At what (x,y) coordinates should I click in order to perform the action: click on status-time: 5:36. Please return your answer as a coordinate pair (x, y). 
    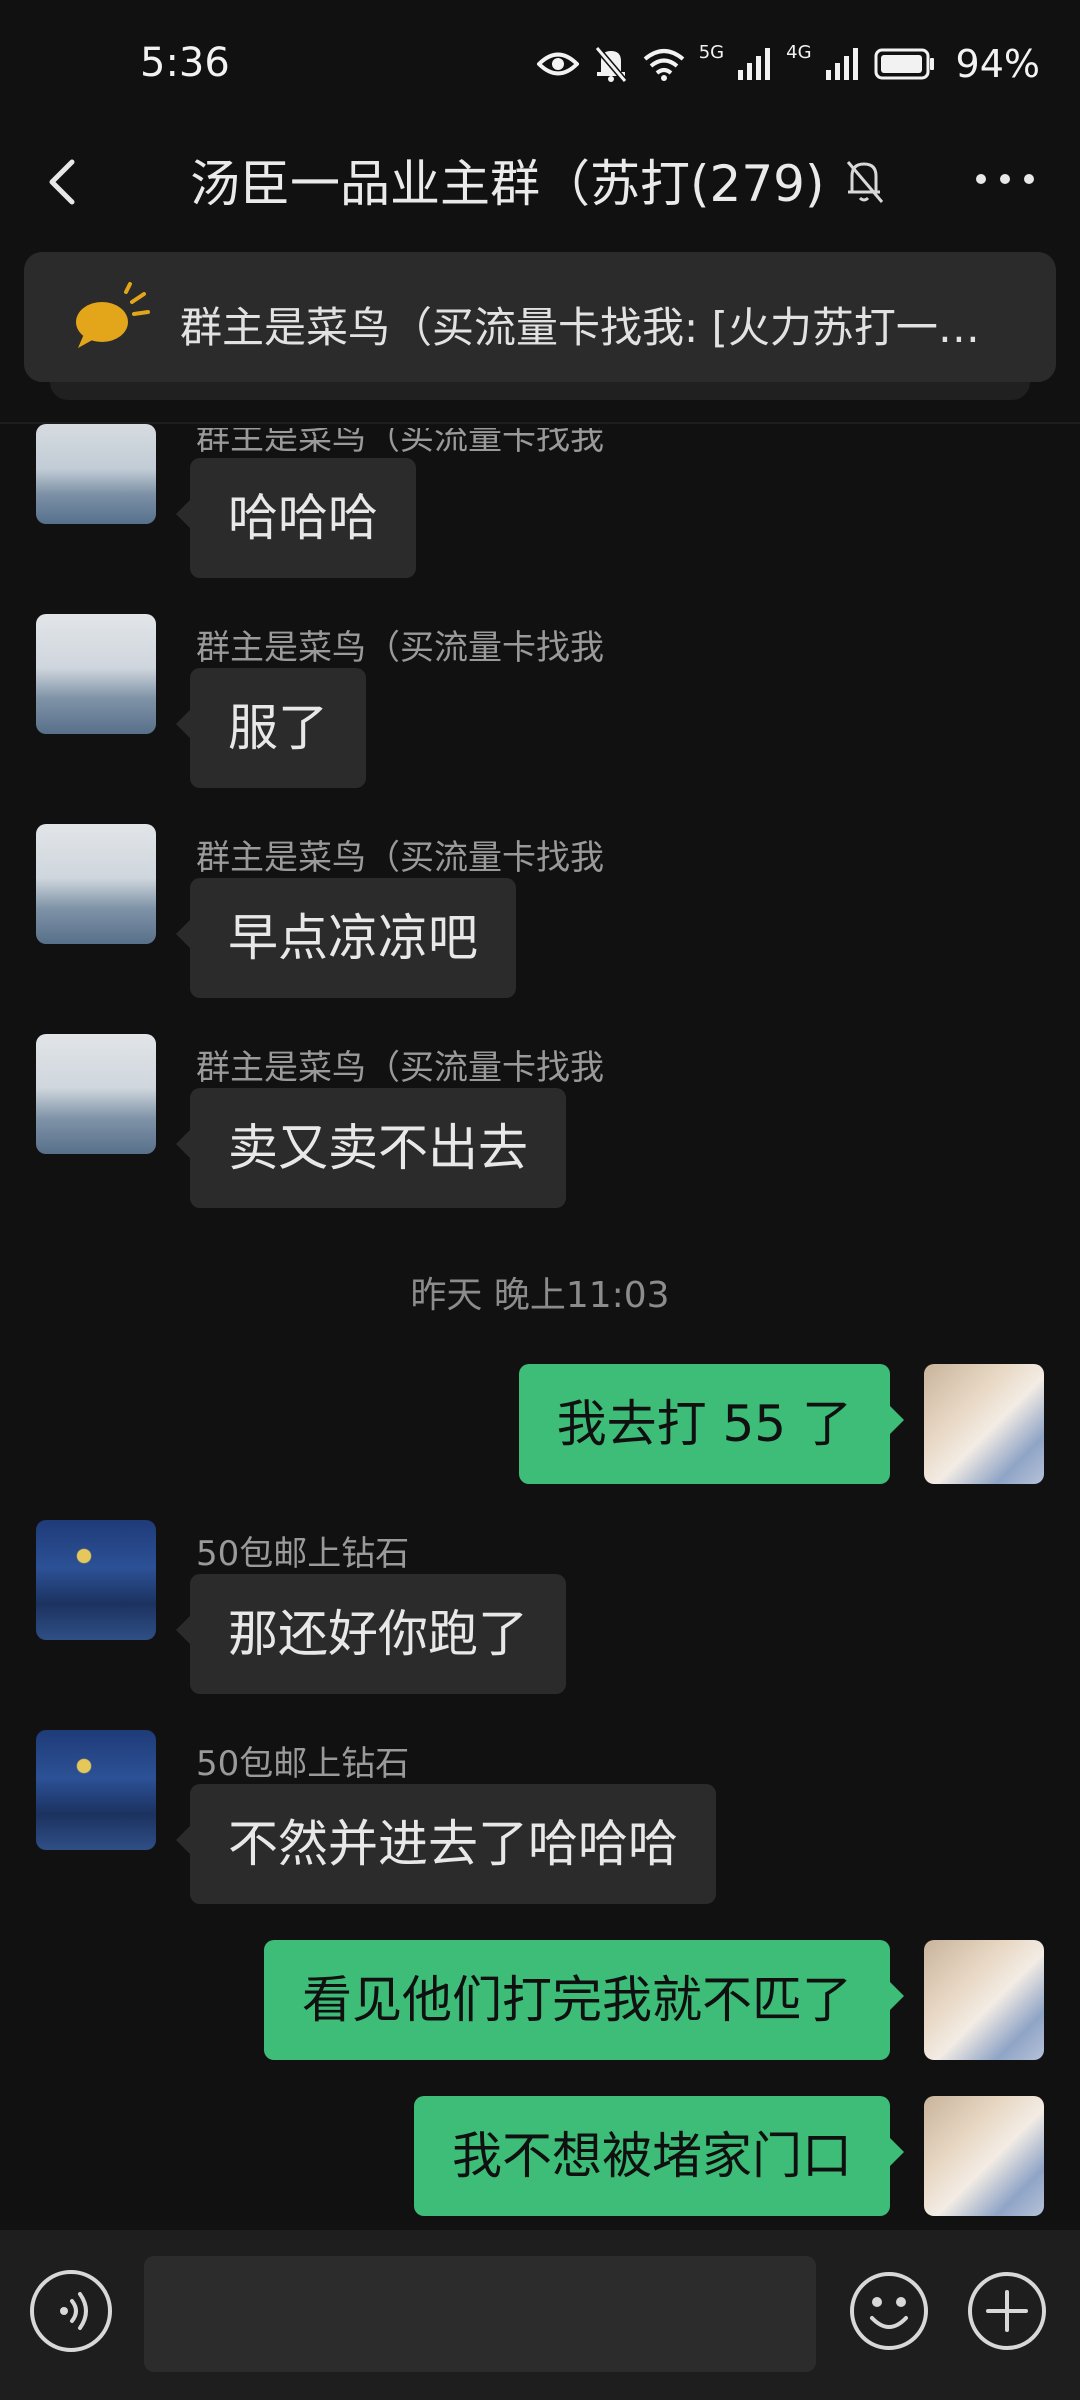
    Looking at the image, I should click on (185, 63).